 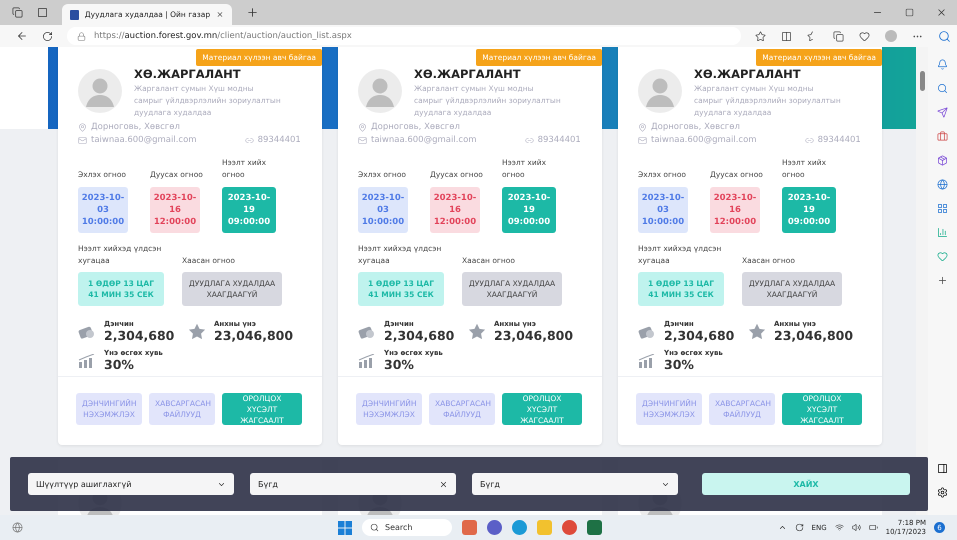 I want to click on restore-icon, so click(x=909, y=12).